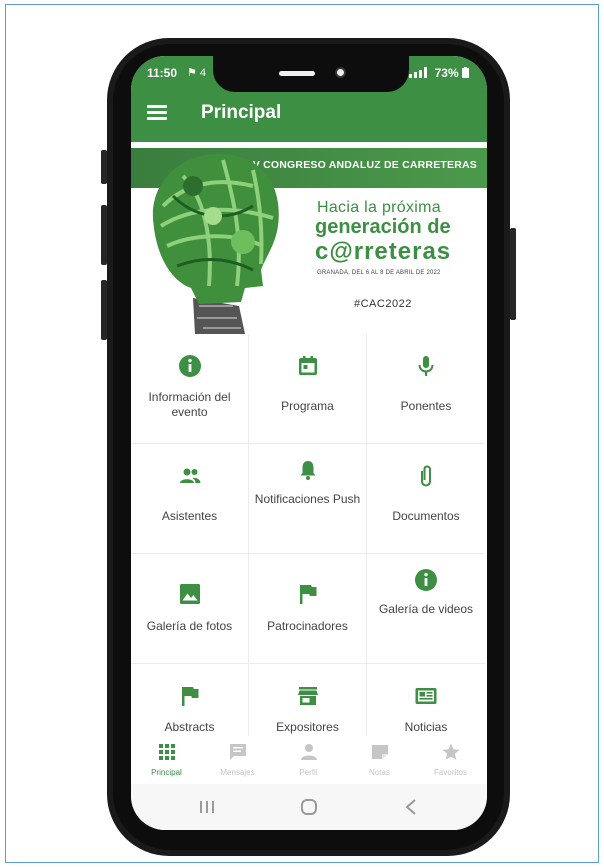  I want to click on back-icon, so click(410, 807).